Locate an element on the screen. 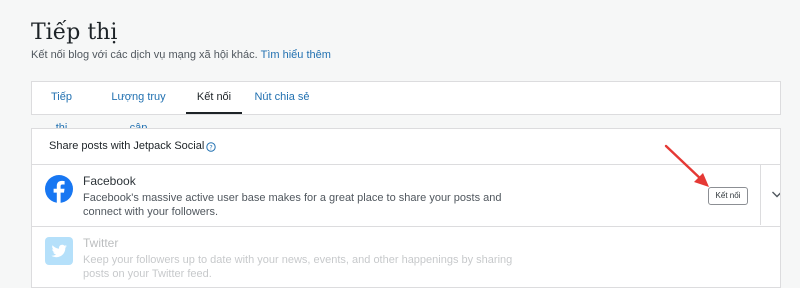 Image resolution: width=800 pixels, height=288 pixels. learn-more-link: Tìm hiểu thêm is located at coordinates (296, 55).